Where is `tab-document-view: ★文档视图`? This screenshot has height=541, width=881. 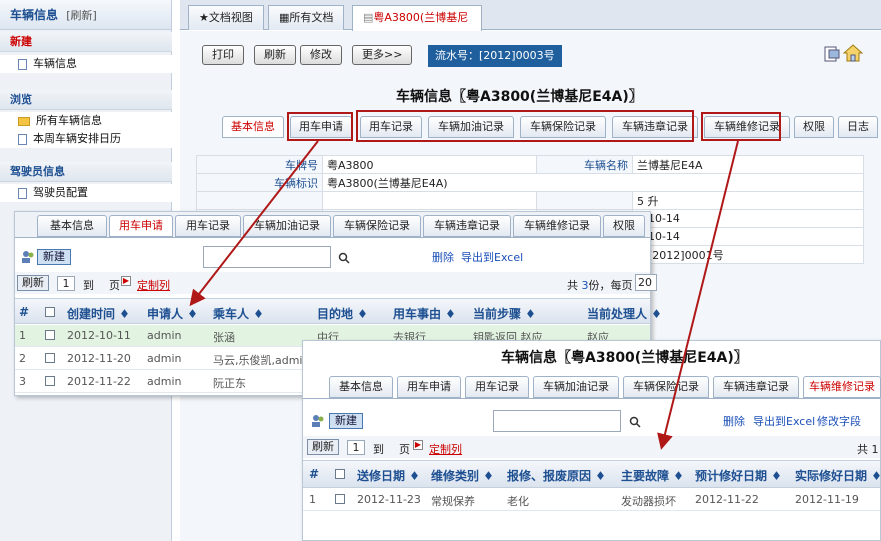
tab-document-view: ★文档视图 is located at coordinates (226, 17).